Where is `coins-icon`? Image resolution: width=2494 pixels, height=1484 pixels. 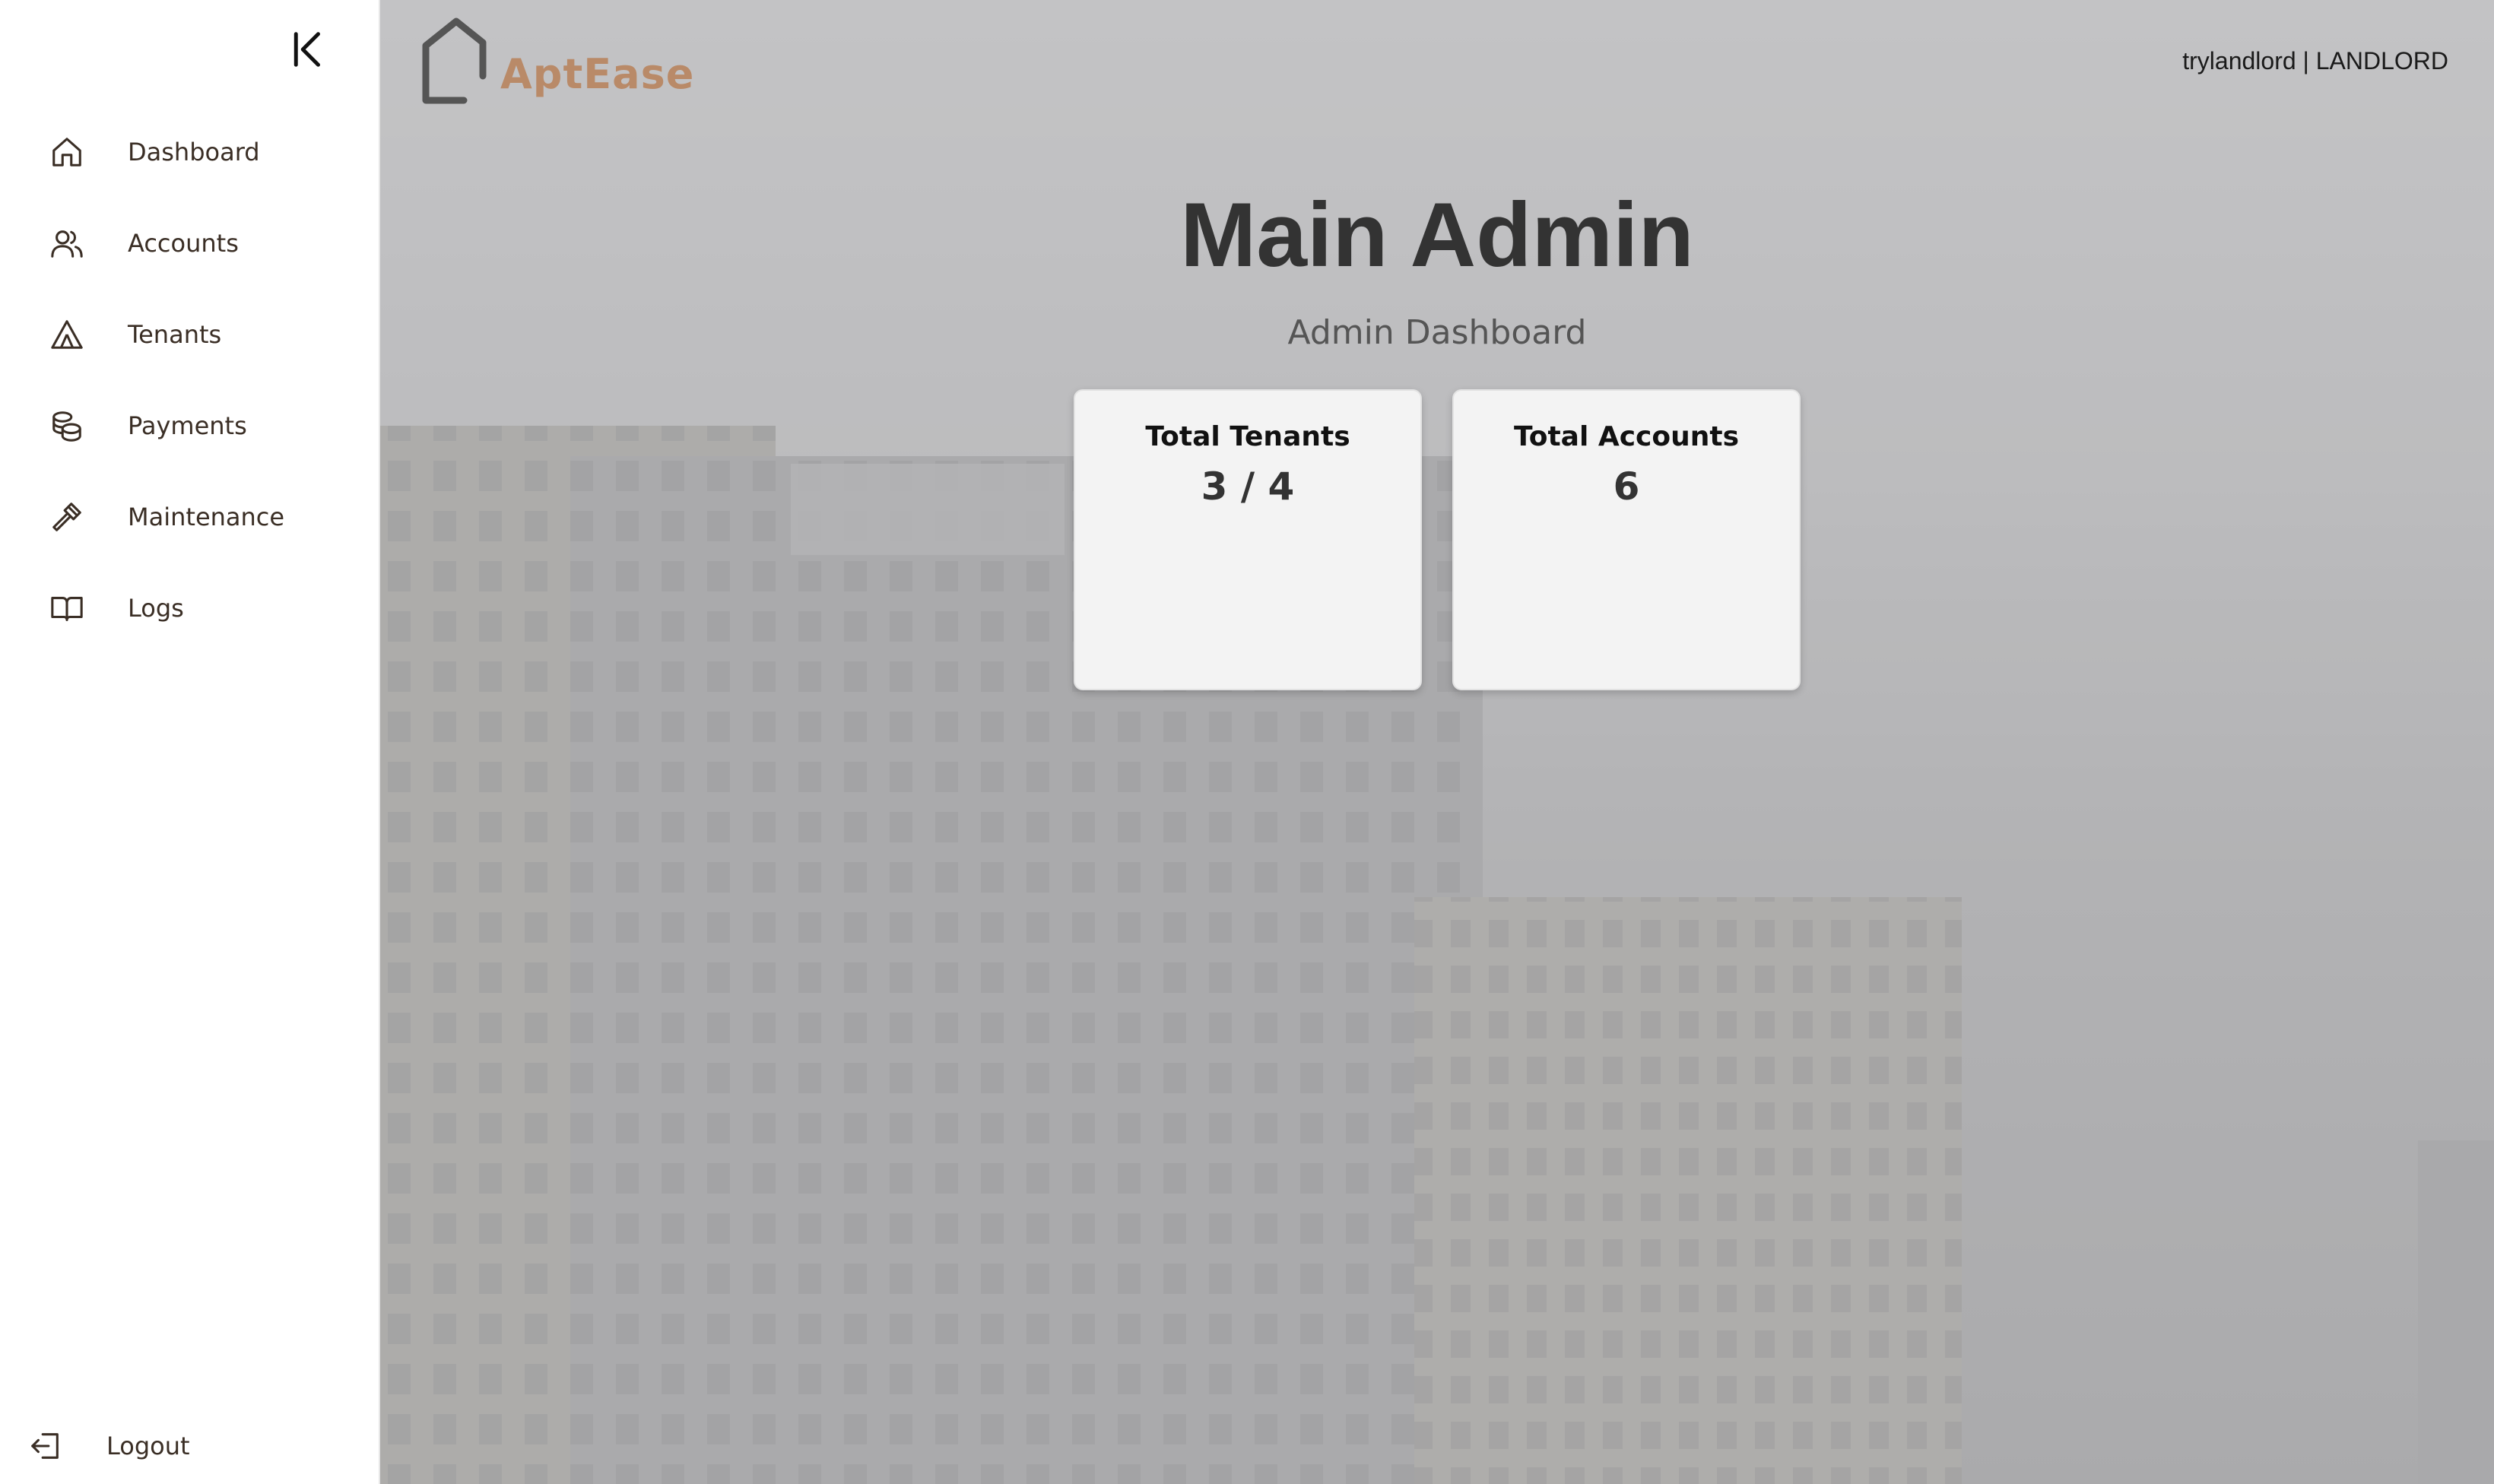
coins-icon is located at coordinates (67, 426).